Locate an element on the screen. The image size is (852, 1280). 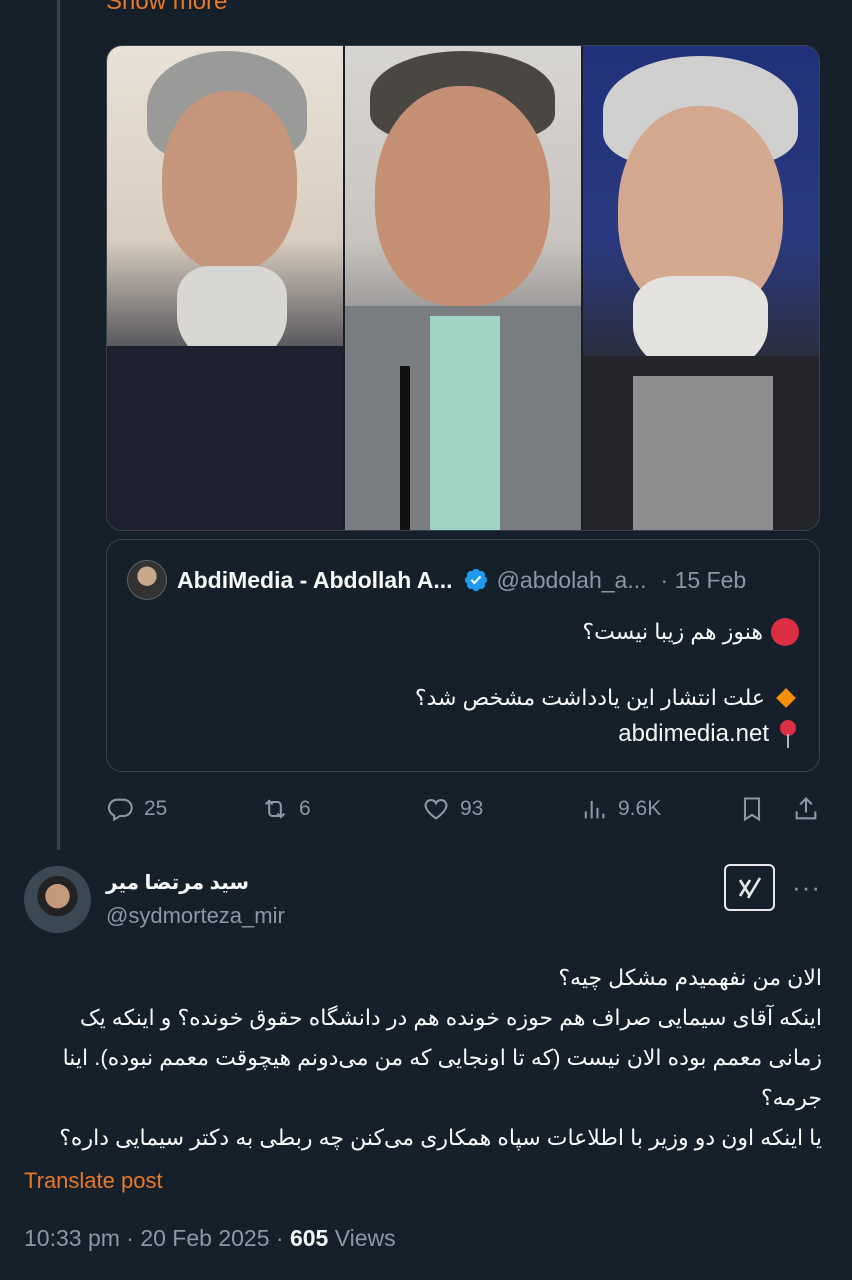
grok-icon is located at coordinates (749, 887).